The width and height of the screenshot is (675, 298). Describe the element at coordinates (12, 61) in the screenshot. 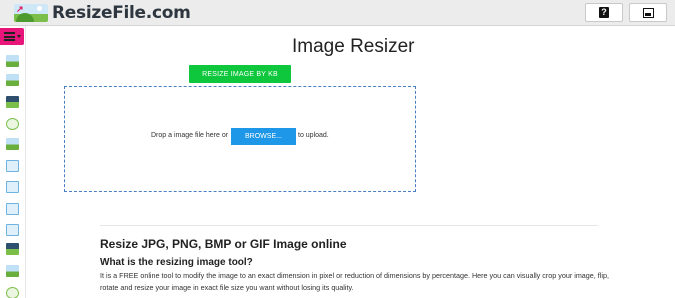

I see `resize-image-icon` at that location.